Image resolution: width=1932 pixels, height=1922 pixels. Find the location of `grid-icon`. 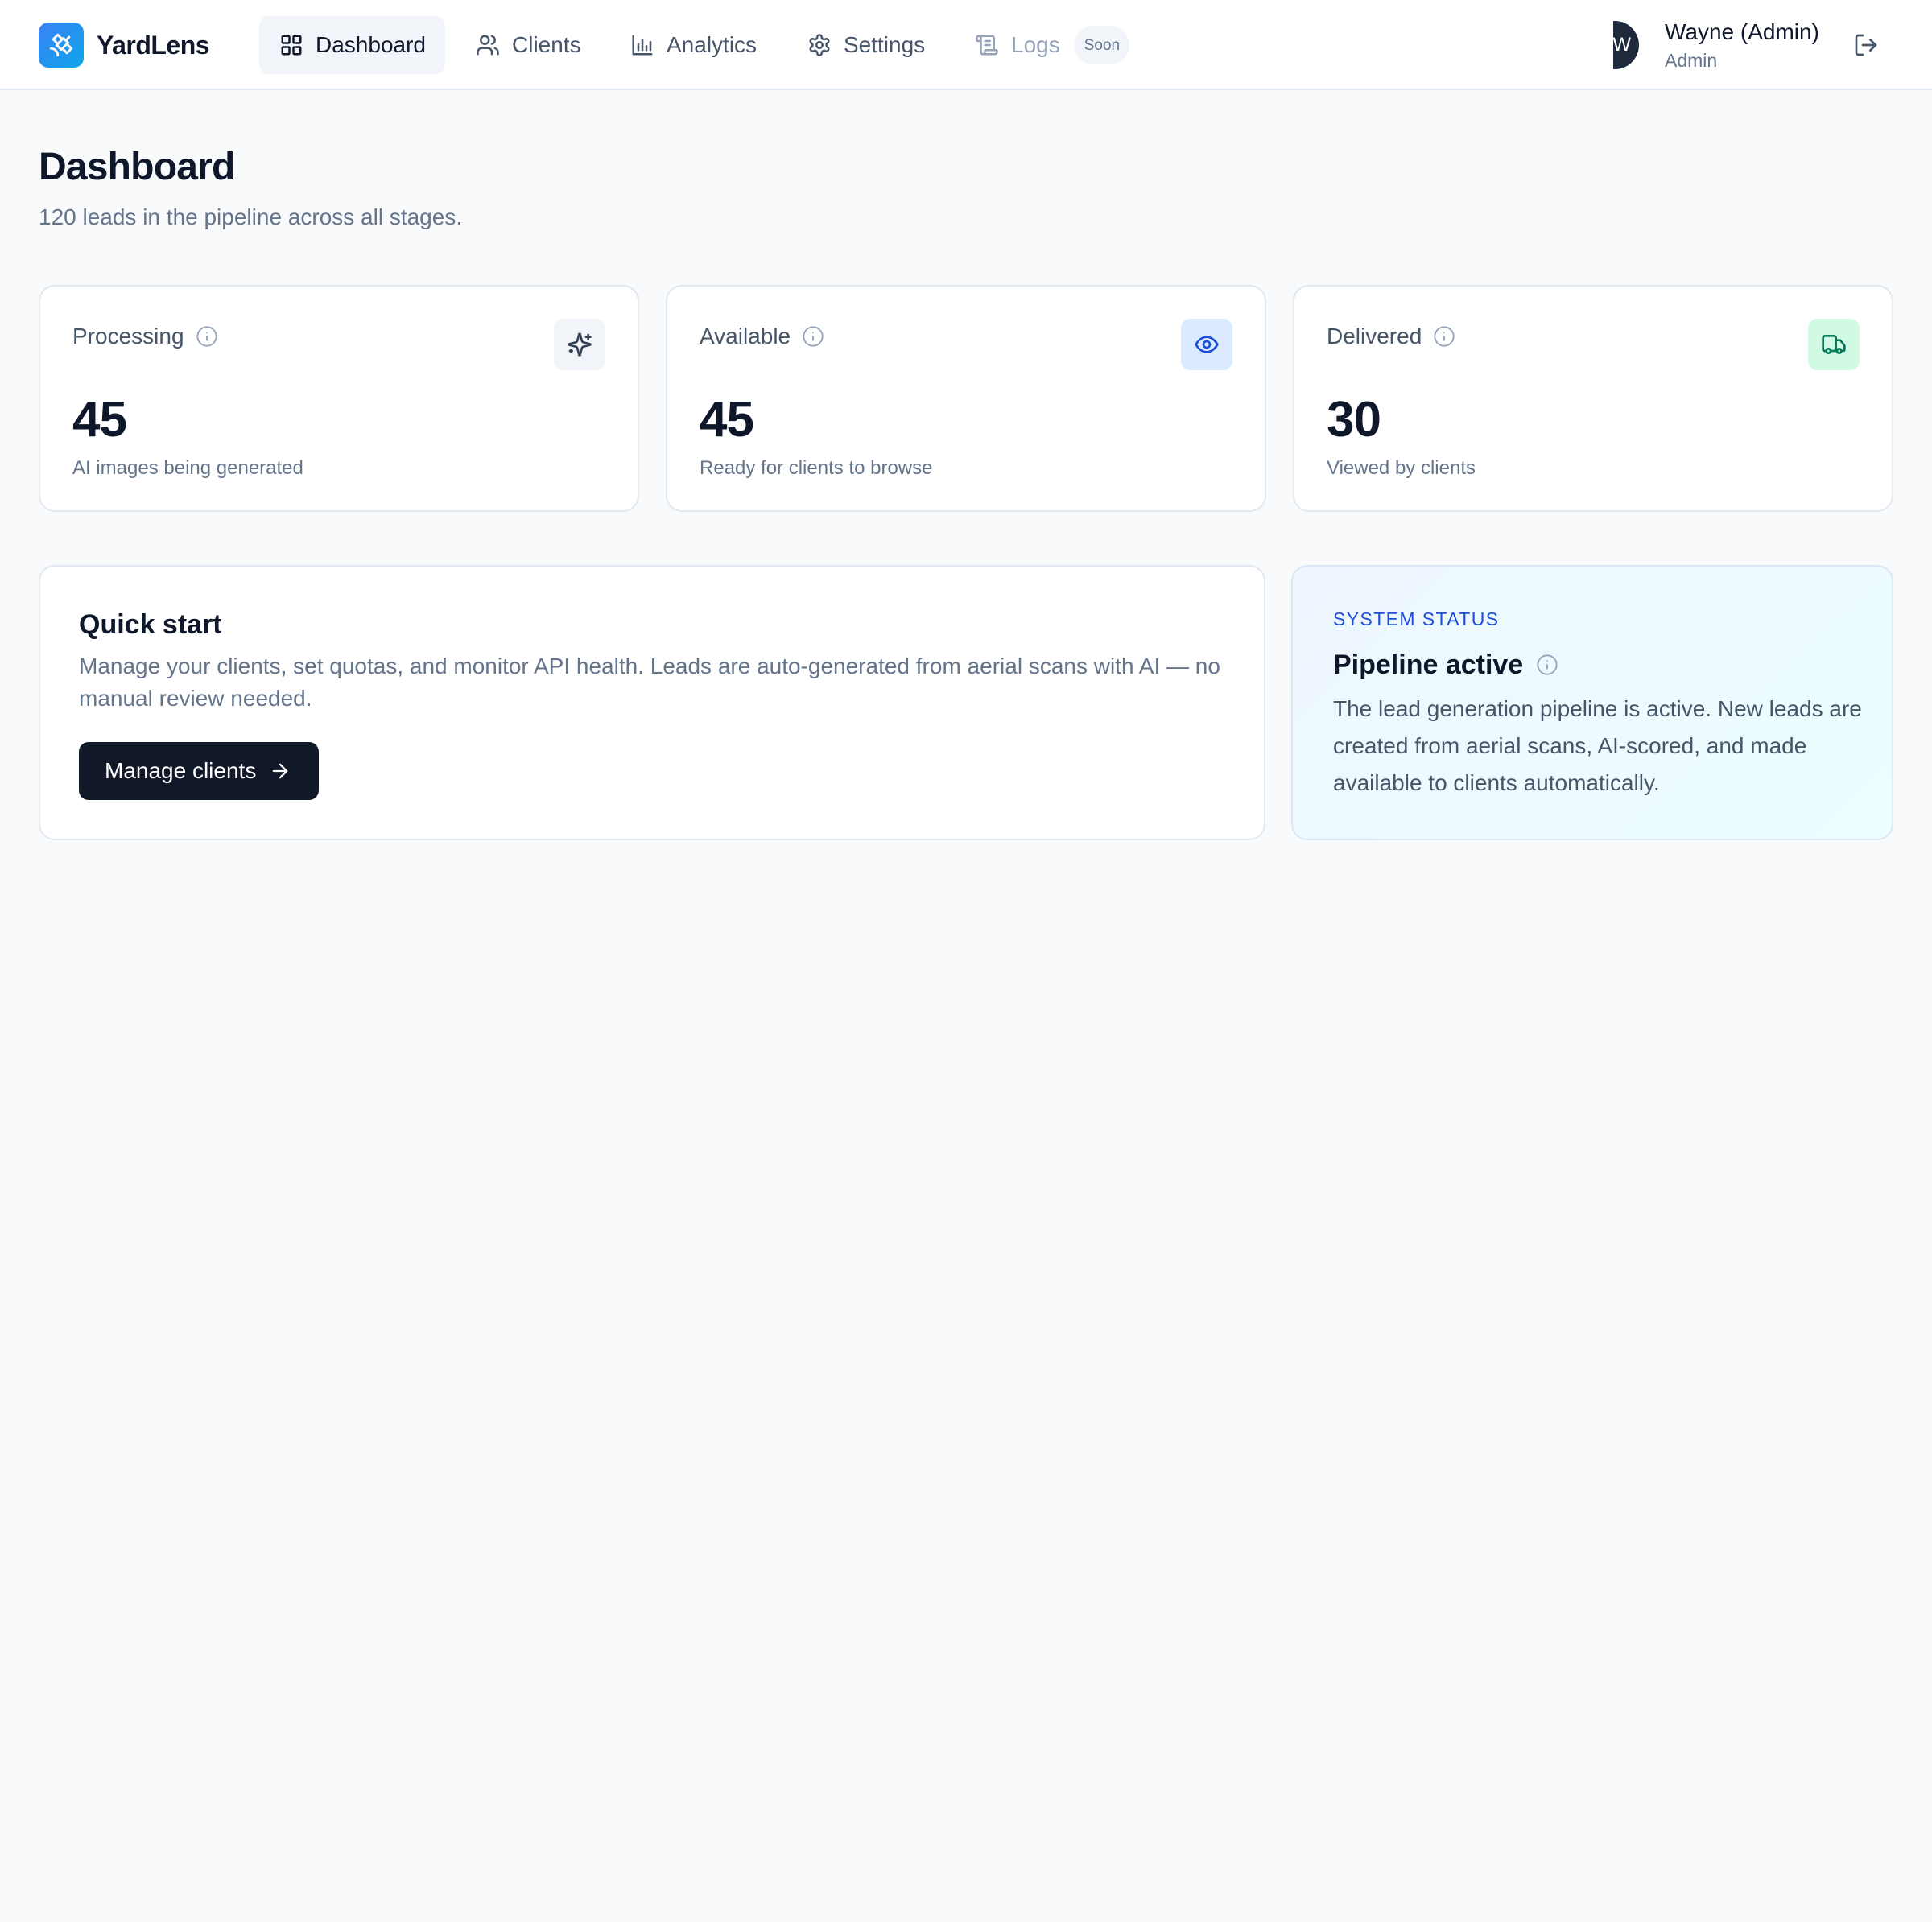

grid-icon is located at coordinates (291, 45).